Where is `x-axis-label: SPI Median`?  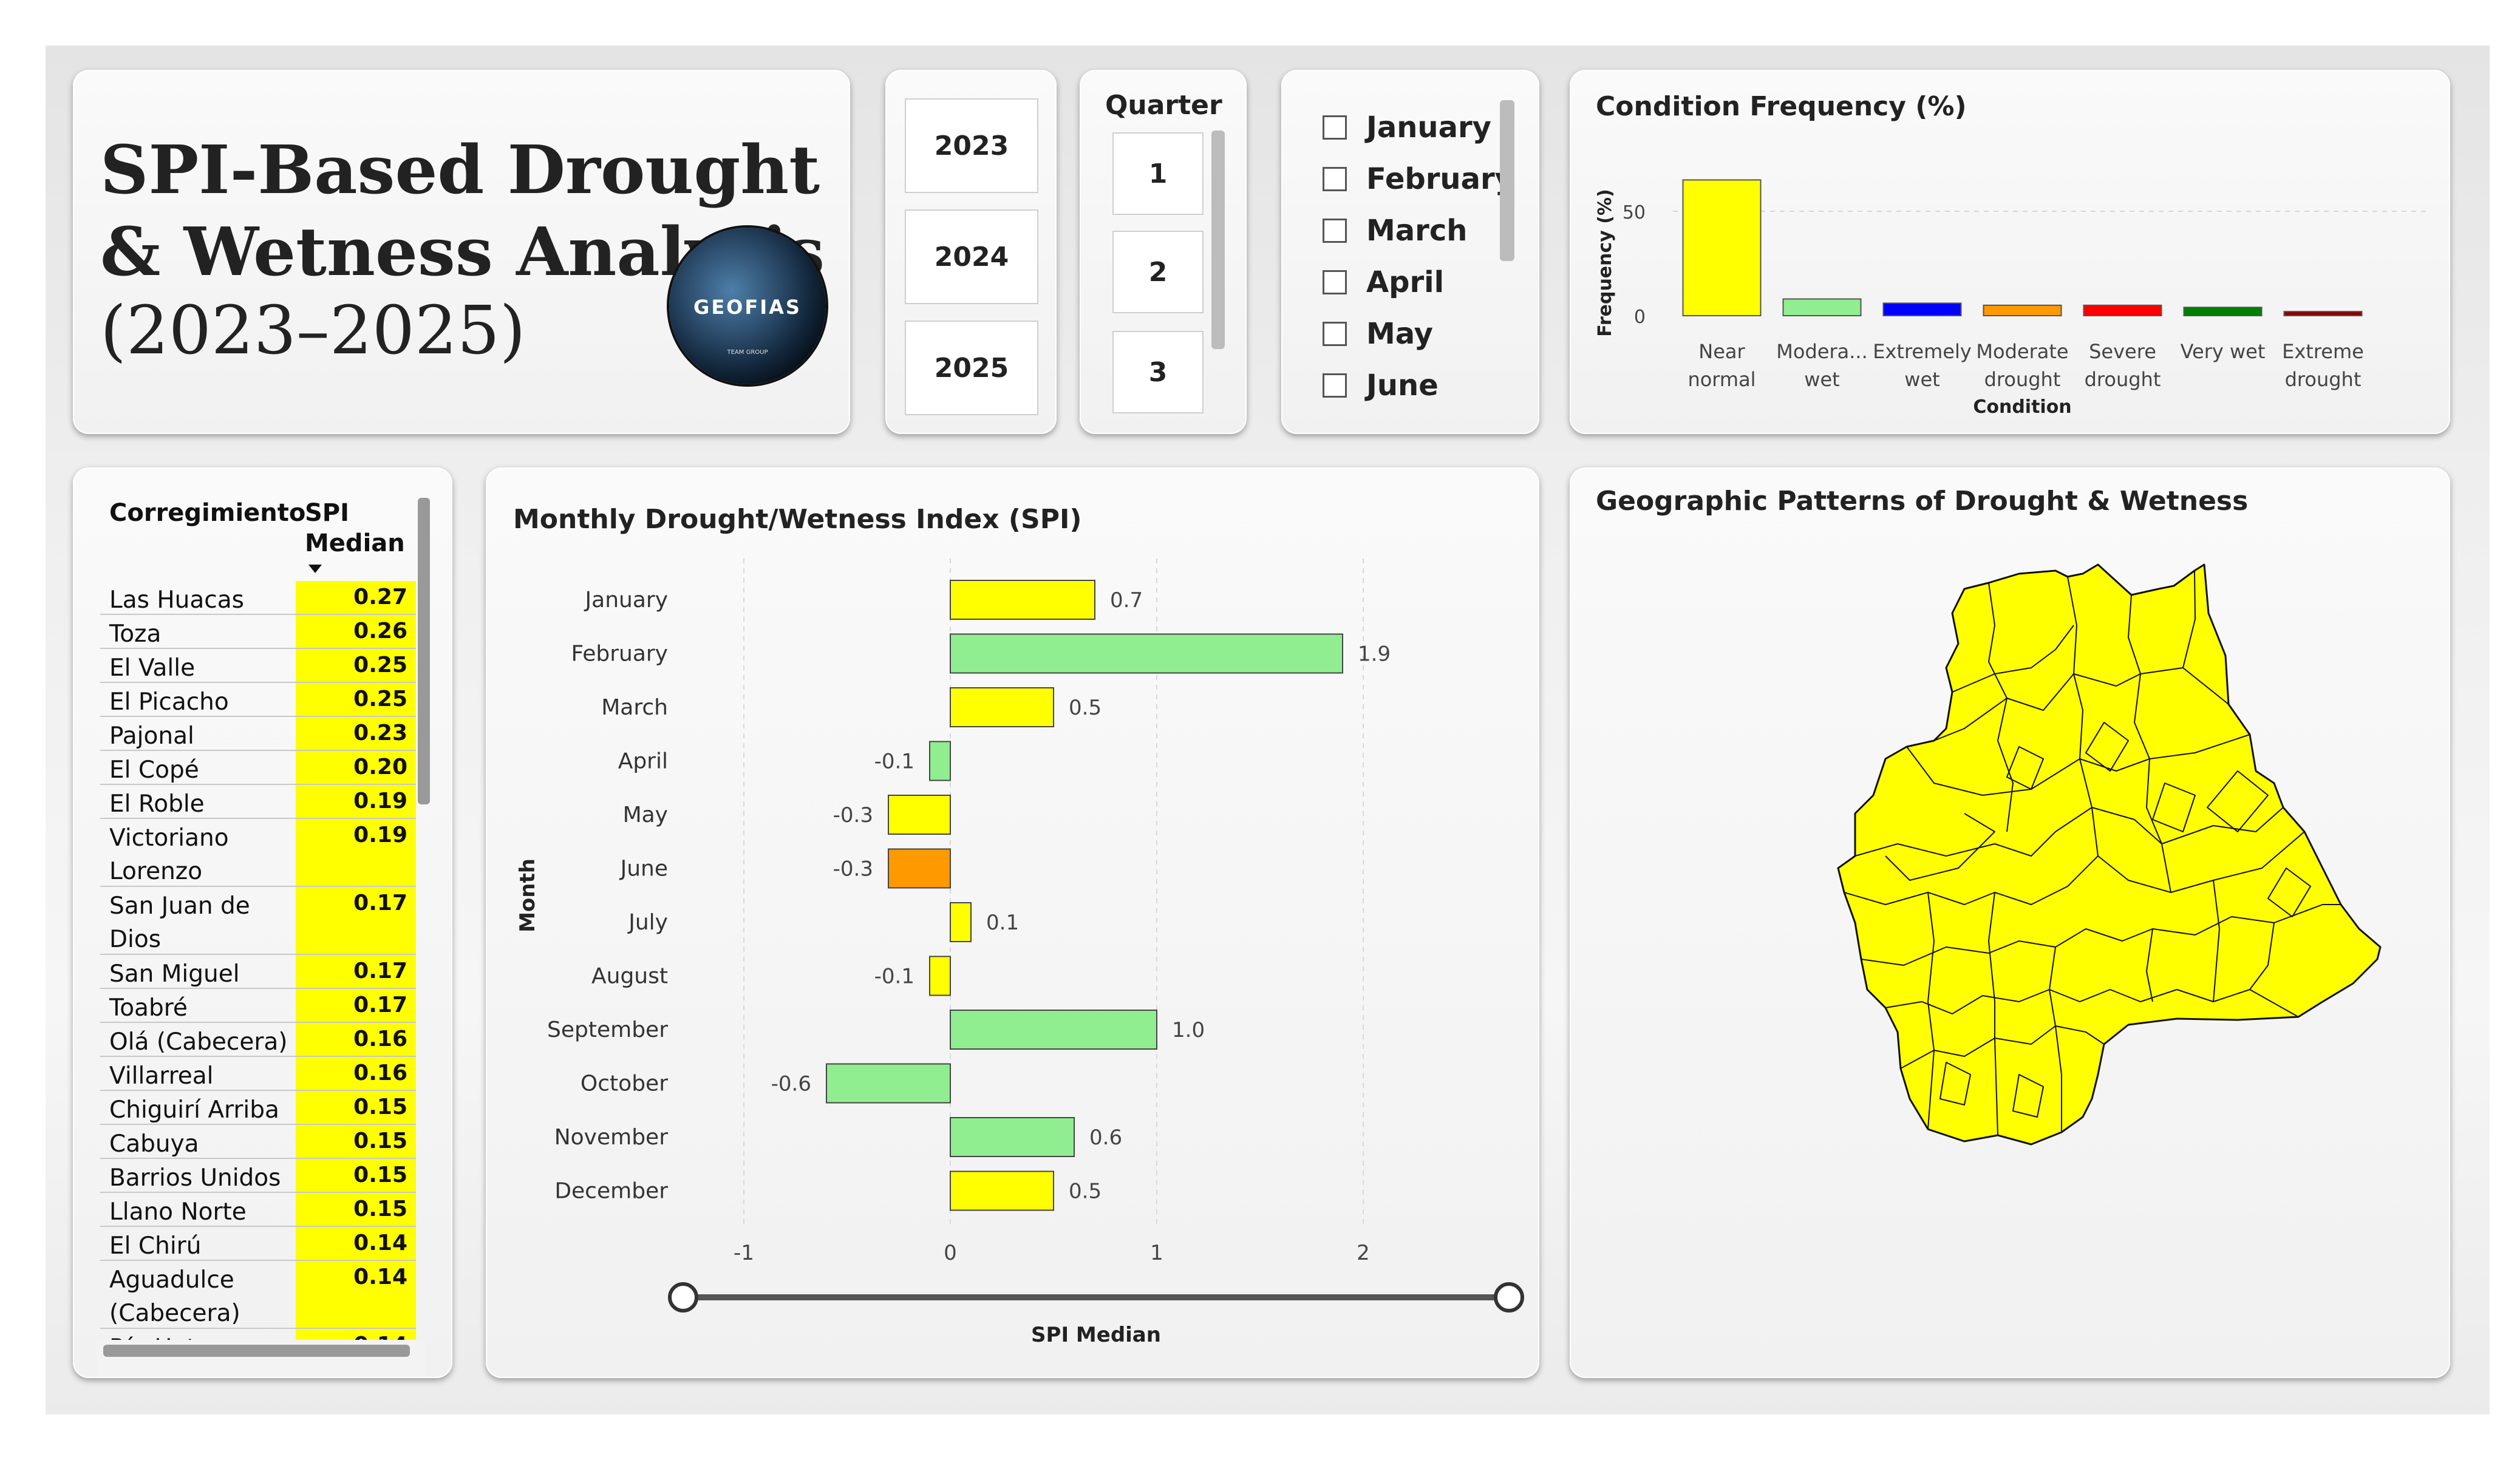
x-axis-label: SPI Median is located at coordinates (1096, 1335).